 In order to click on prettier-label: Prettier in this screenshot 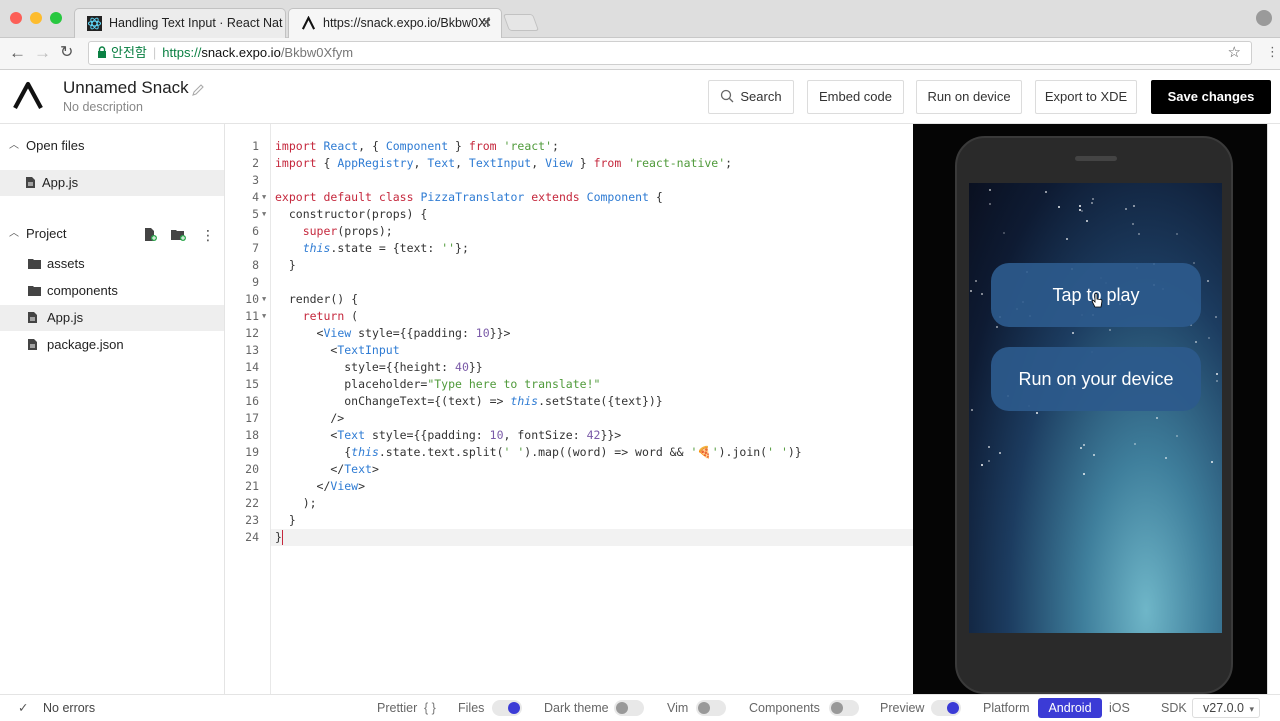, I will do `click(397, 708)`.